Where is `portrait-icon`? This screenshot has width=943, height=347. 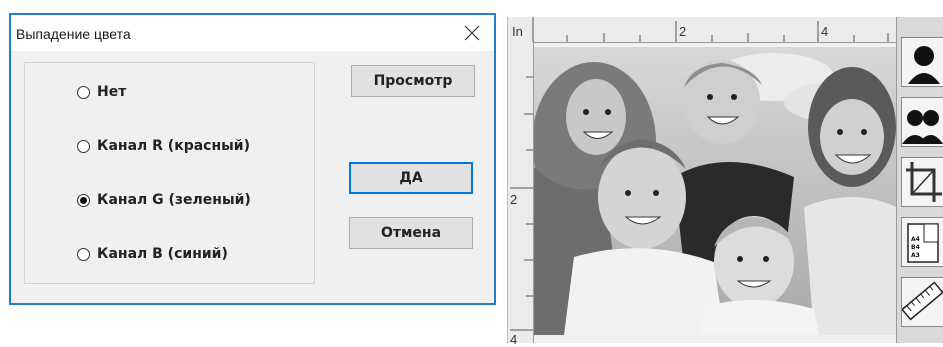 portrait-icon is located at coordinates (924, 65).